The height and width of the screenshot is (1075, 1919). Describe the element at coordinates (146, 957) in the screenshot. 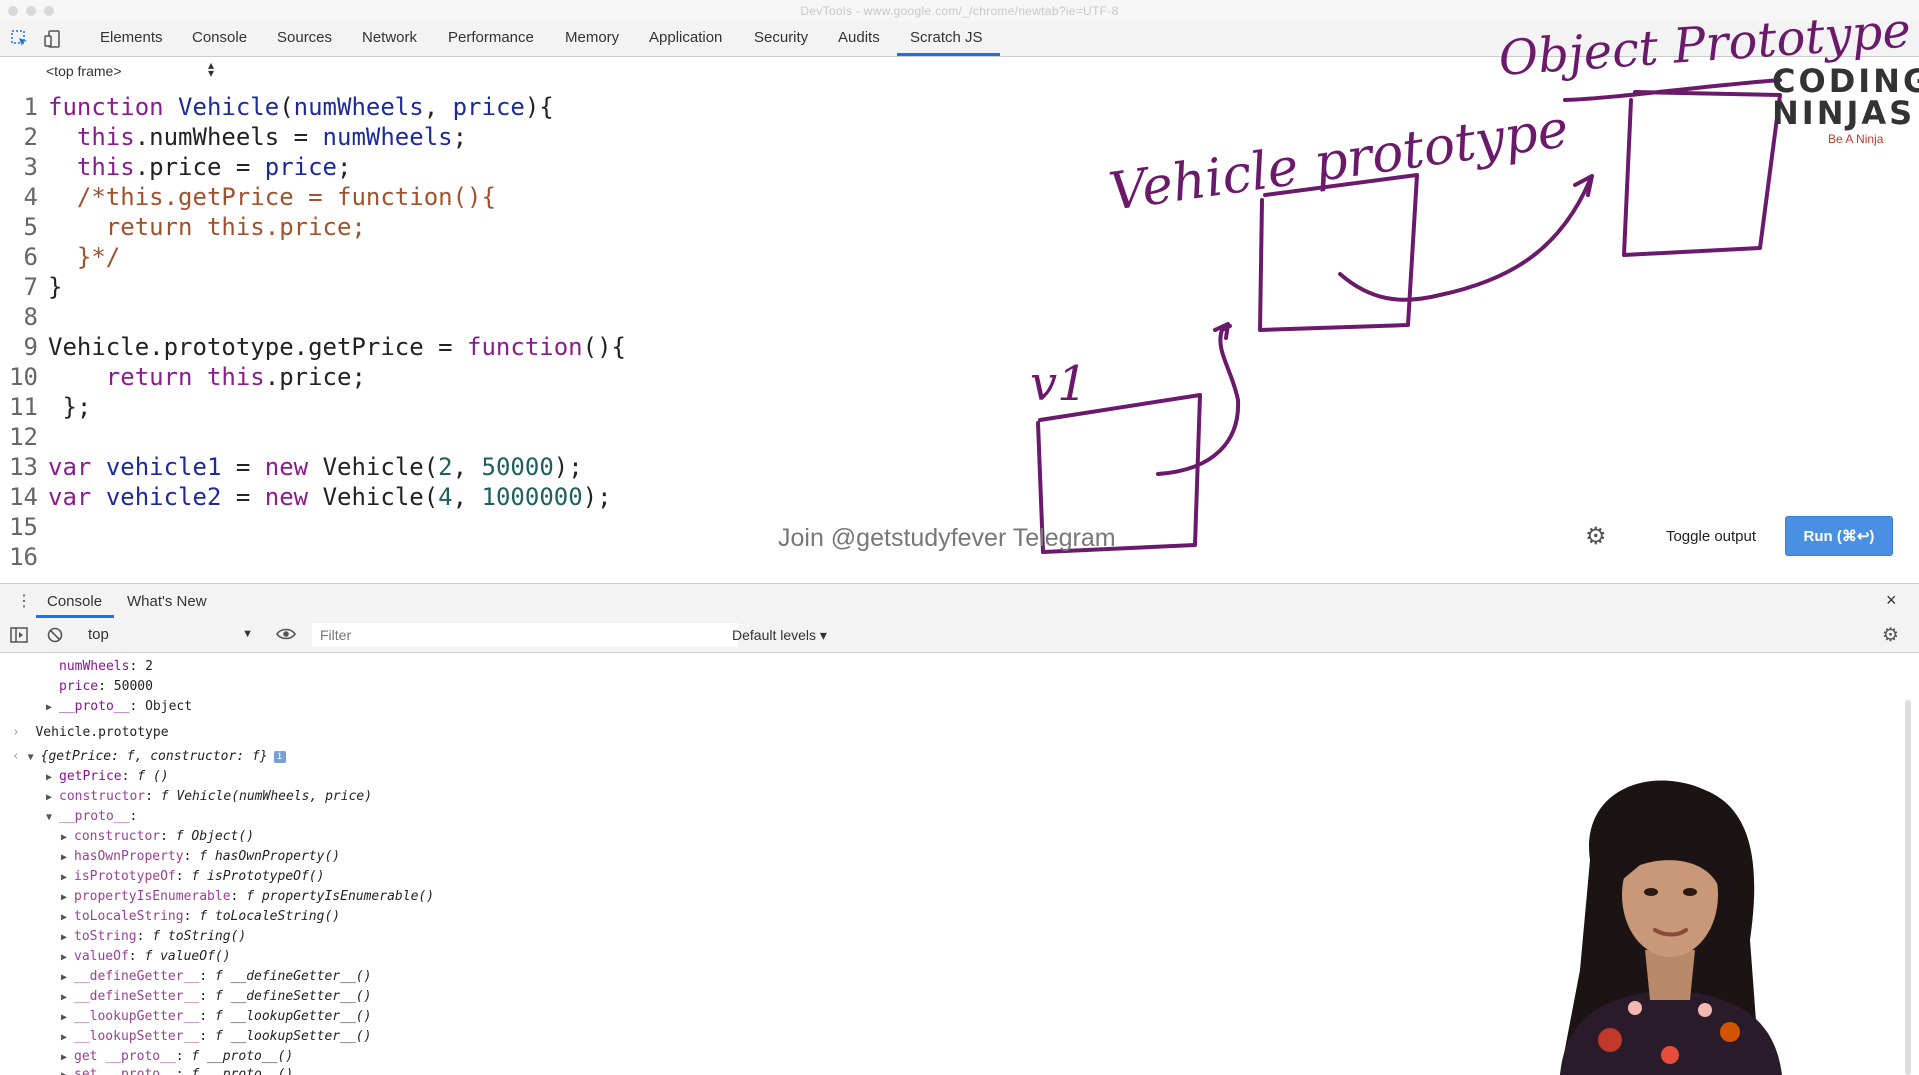

I see `console-proto-prop: ▶ valueOf: f valueOf()` at that location.